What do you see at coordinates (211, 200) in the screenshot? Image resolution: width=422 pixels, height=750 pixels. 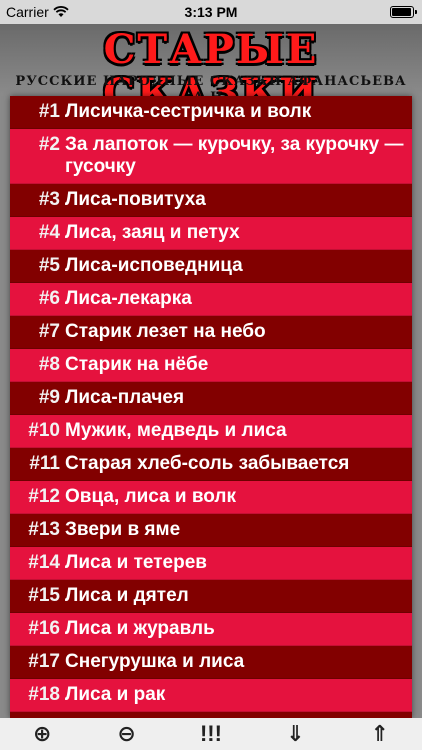 I see `story-row: #3 Лиса-повитуха` at bounding box center [211, 200].